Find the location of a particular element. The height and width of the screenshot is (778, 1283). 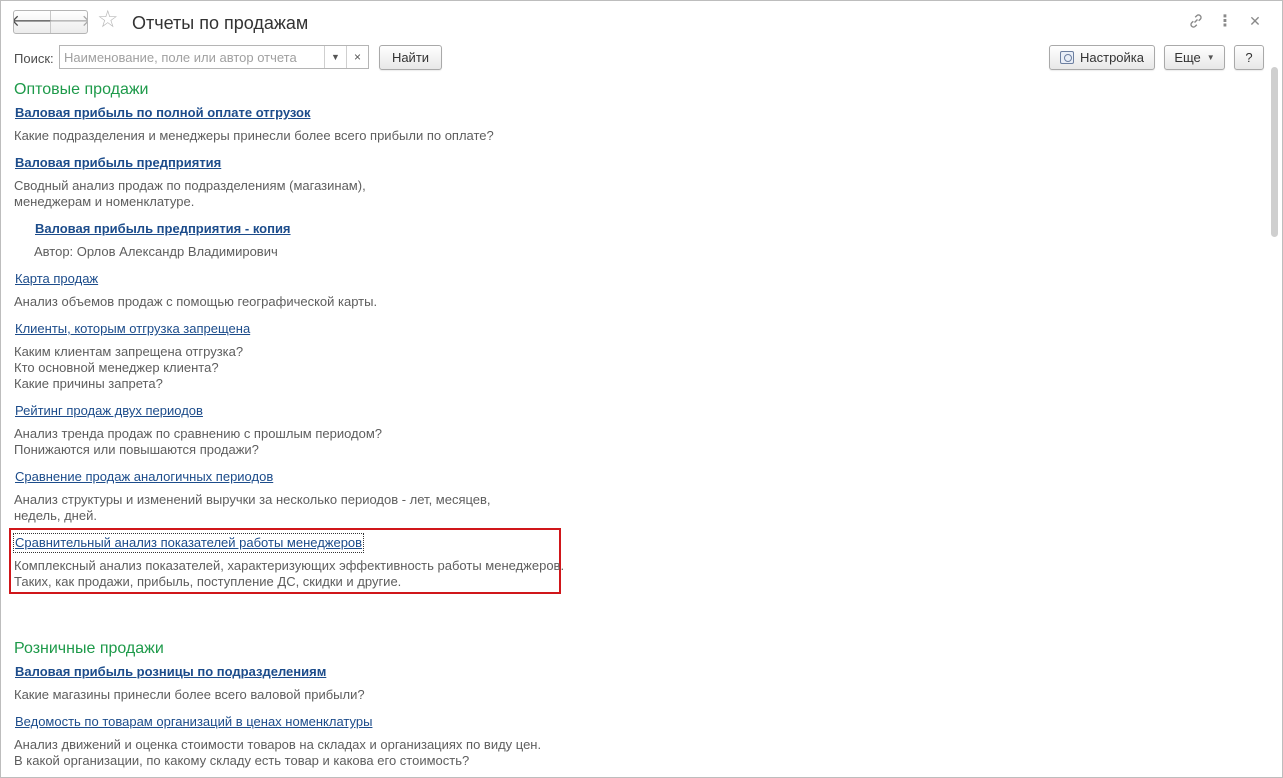

more-button: Еще ▼ is located at coordinates (1194, 57).